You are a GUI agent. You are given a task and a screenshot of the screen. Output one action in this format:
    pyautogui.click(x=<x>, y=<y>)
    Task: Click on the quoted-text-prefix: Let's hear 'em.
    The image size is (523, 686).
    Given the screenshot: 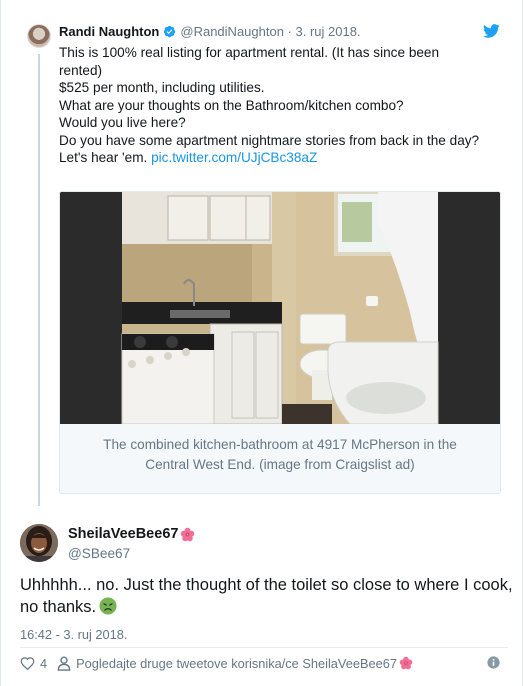 What is the action you would take?
    pyautogui.click(x=103, y=157)
    